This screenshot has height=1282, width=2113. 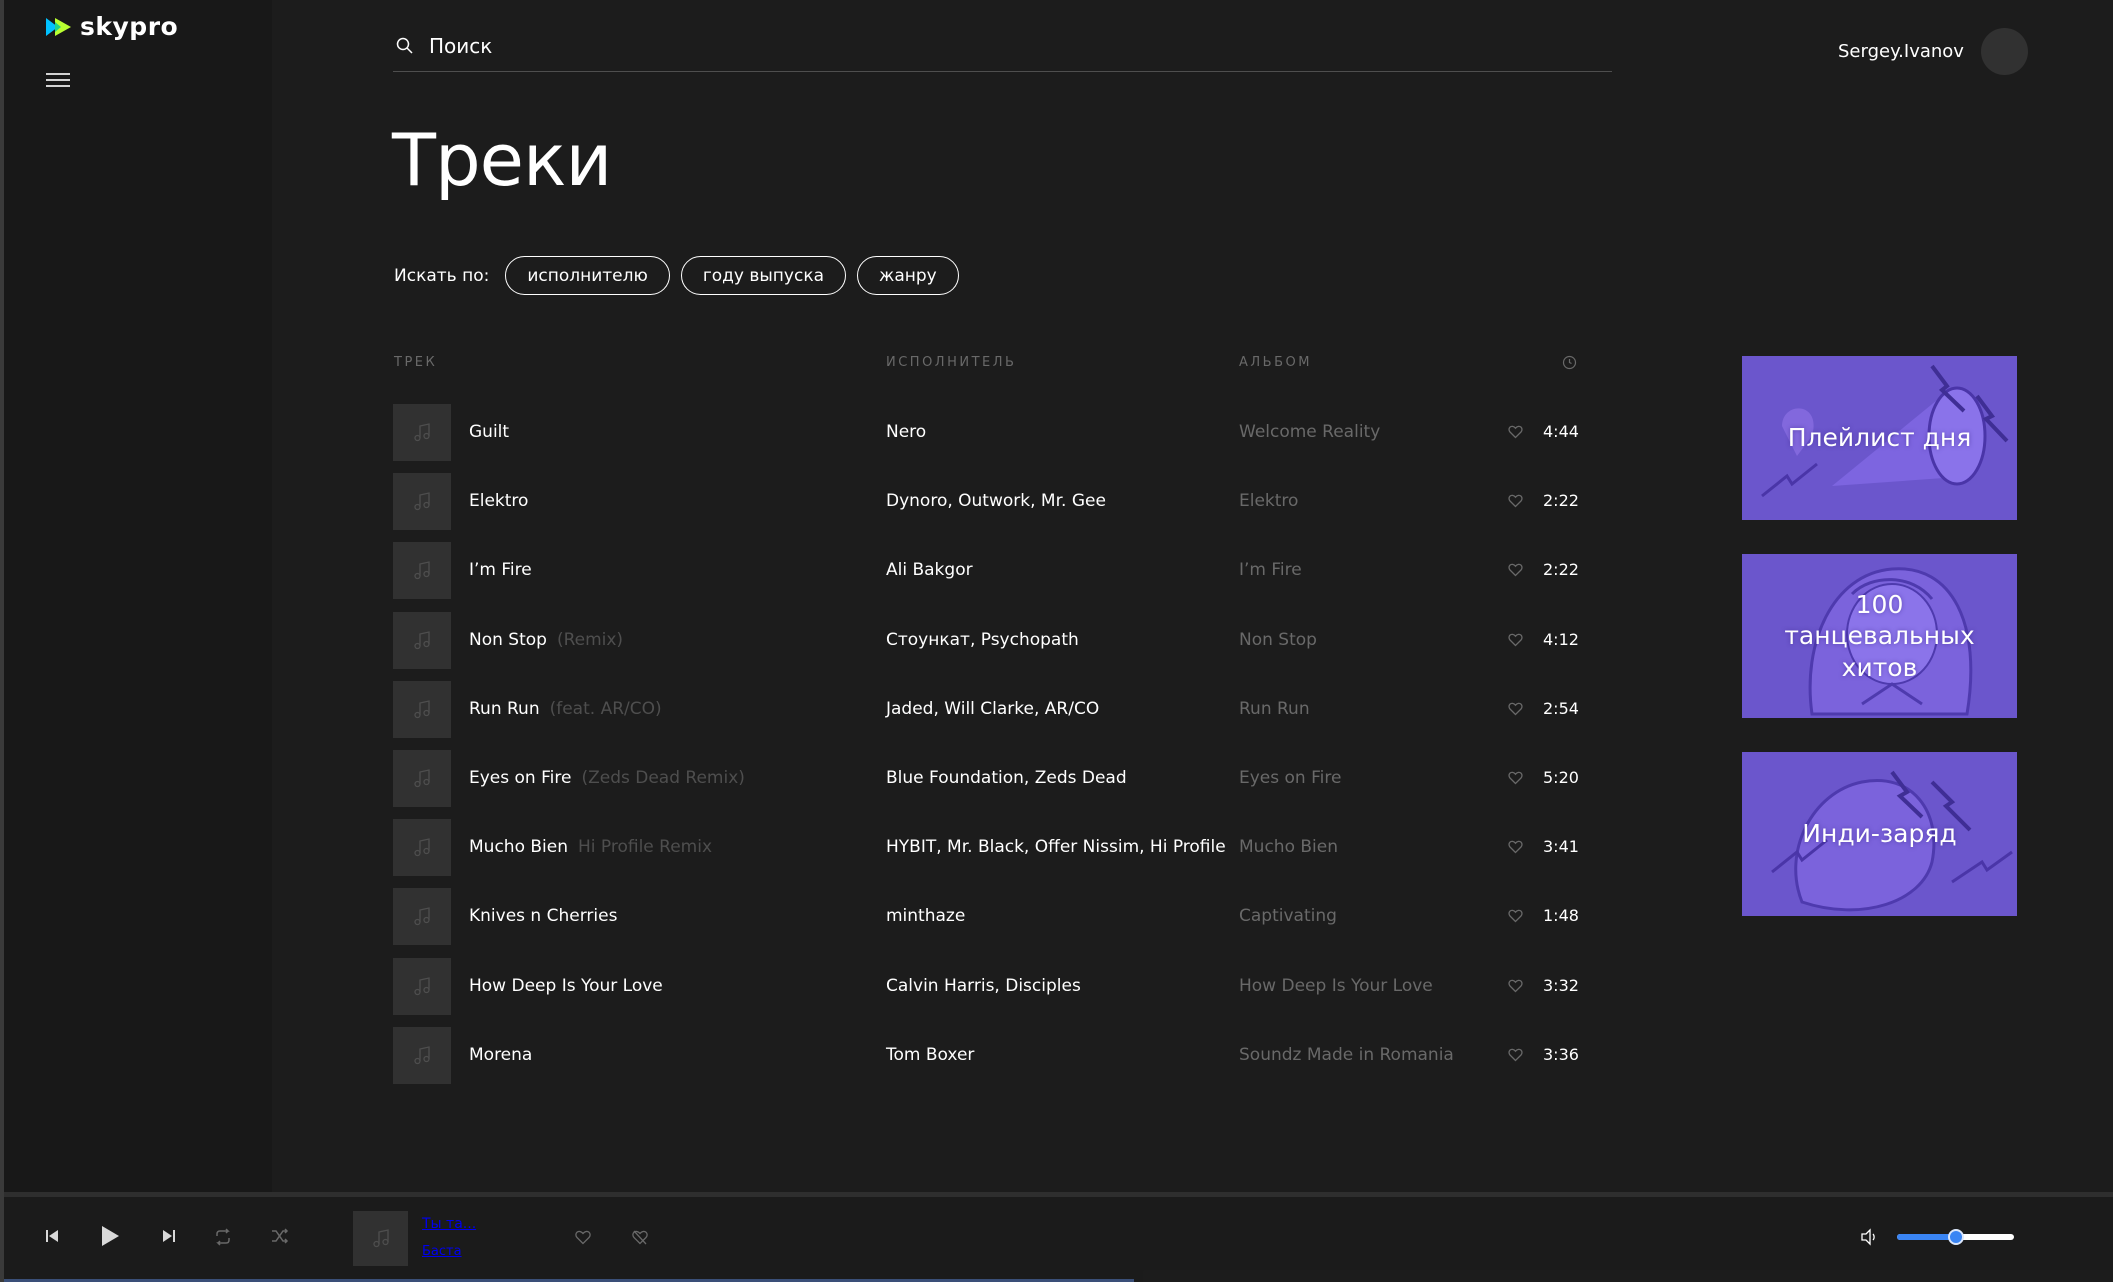 What do you see at coordinates (416, 362) in the screenshot?
I see `column-header-track: ТРЕК` at bounding box center [416, 362].